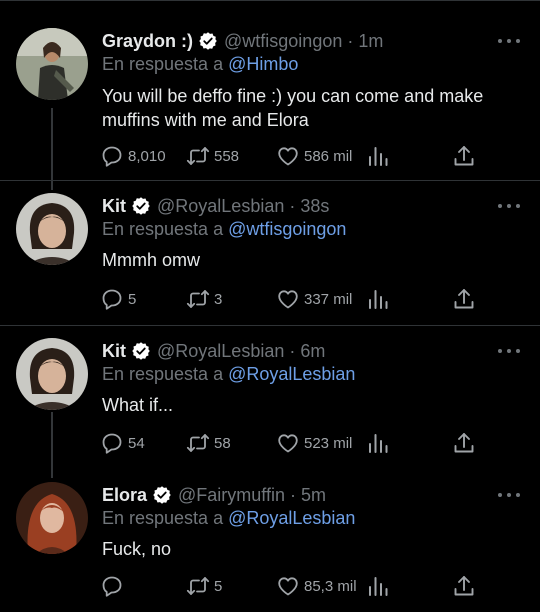  Describe the element at coordinates (147, 156) in the screenshot. I see `reply-count: 8,010` at that location.